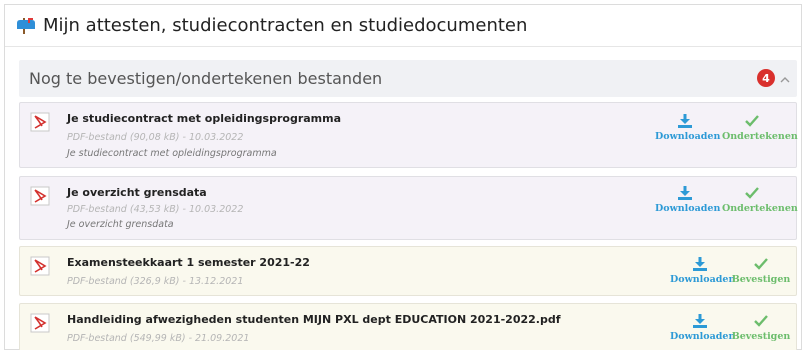  What do you see at coordinates (155, 281) in the screenshot?
I see `document-meta: PDF-bestand (326,9 kB) - 13.12.2021` at bounding box center [155, 281].